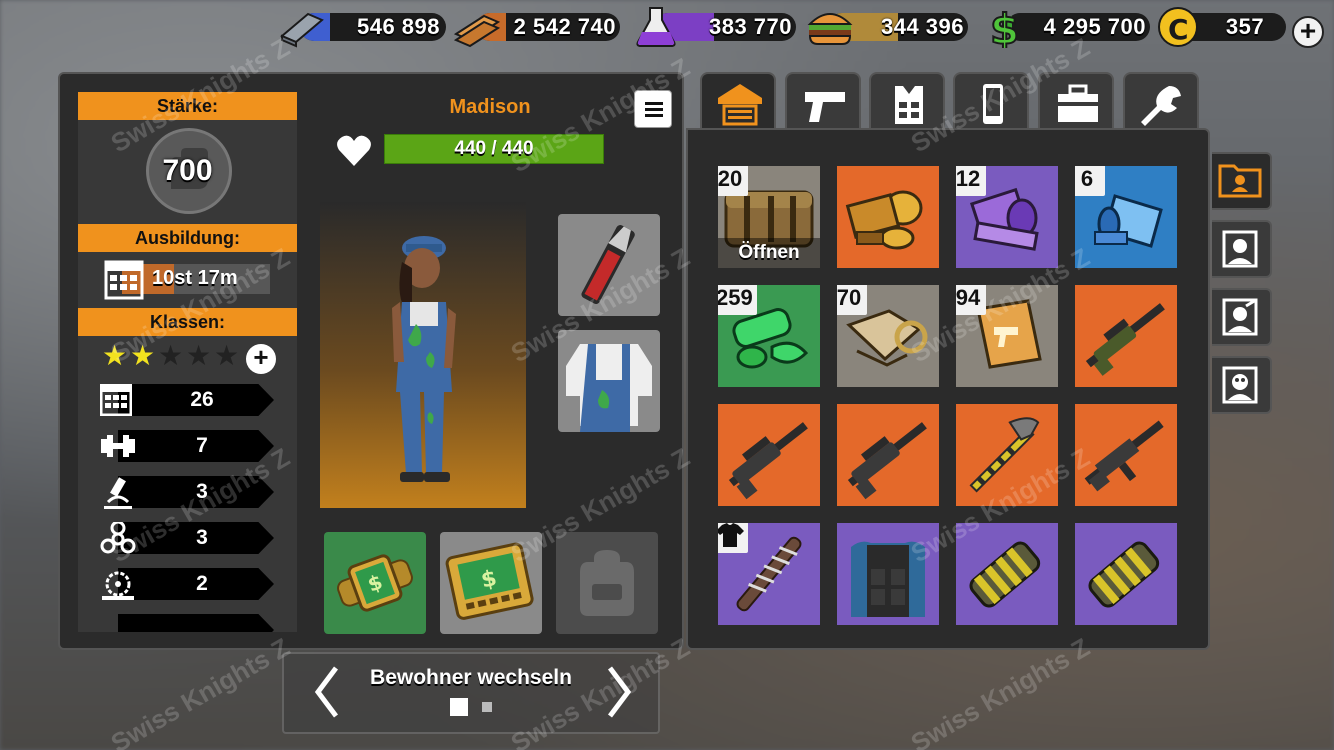 The width and height of the screenshot is (1334, 750). I want to click on gasmask-icon, so click(1240, 385).